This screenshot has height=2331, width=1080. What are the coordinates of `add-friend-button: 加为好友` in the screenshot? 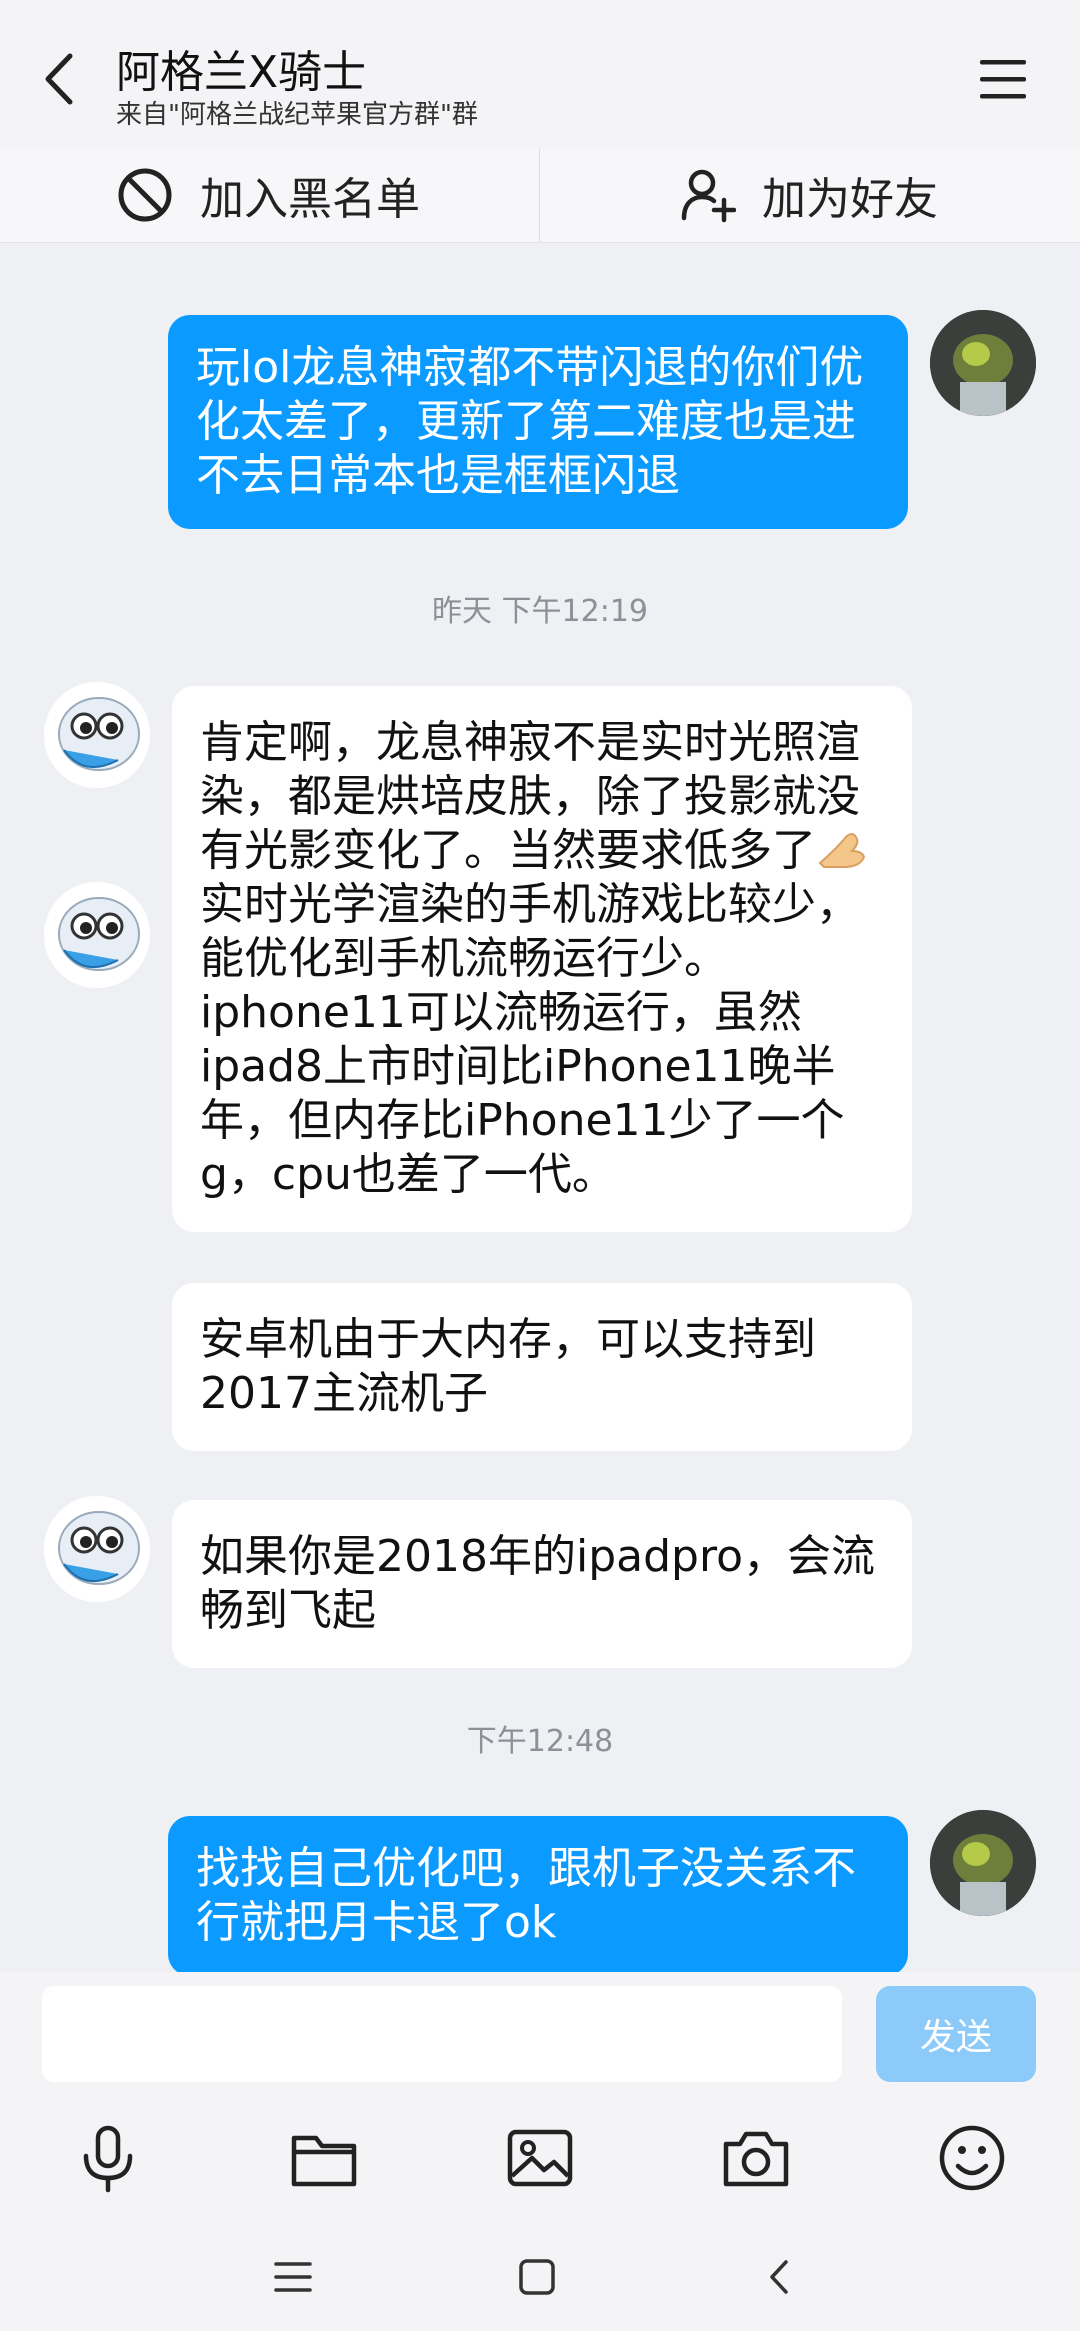 It's located at (809, 195).